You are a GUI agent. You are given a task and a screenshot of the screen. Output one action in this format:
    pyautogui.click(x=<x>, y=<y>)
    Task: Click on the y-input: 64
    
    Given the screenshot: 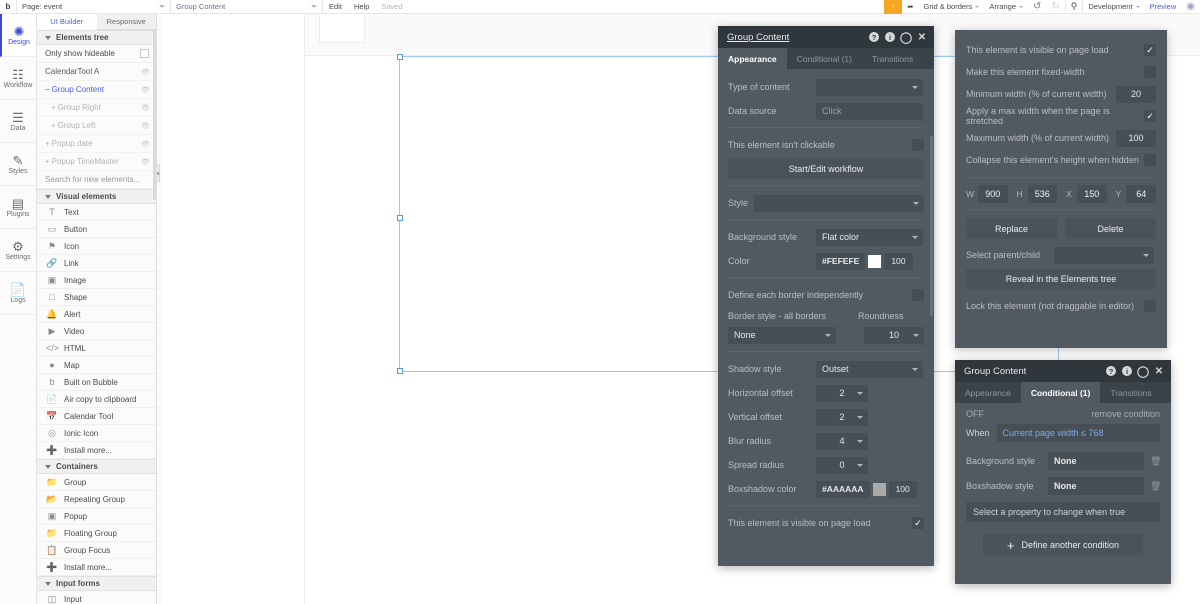 What is the action you would take?
    pyautogui.click(x=1141, y=194)
    